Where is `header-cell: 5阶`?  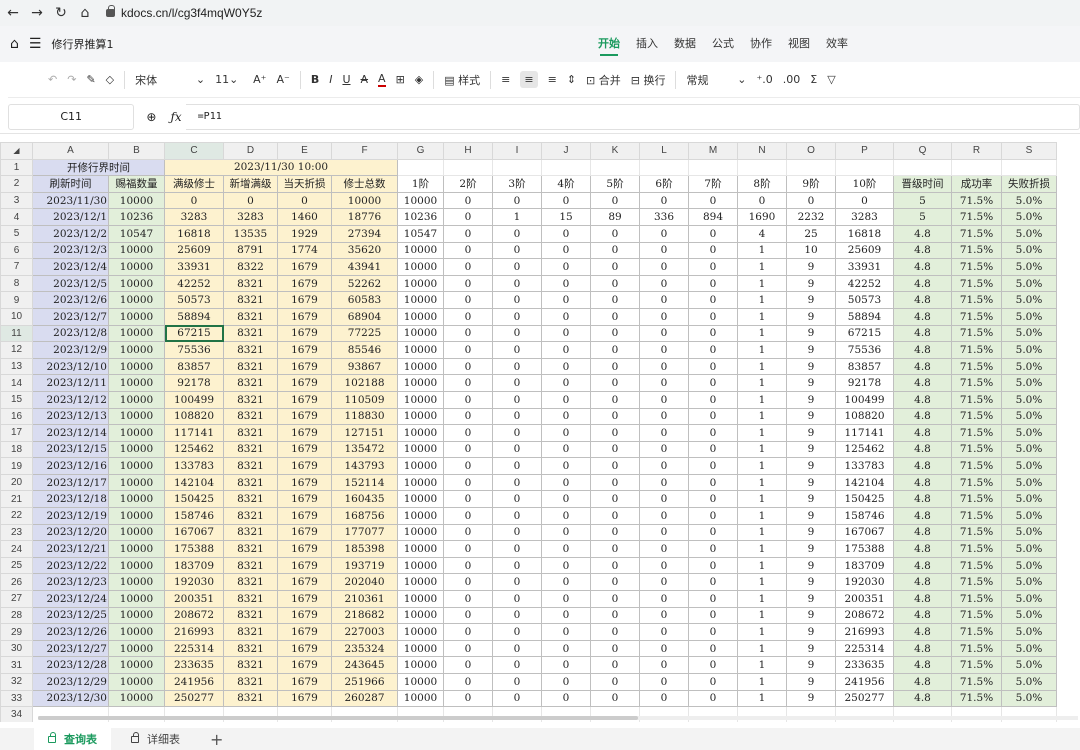 header-cell: 5阶 is located at coordinates (615, 184).